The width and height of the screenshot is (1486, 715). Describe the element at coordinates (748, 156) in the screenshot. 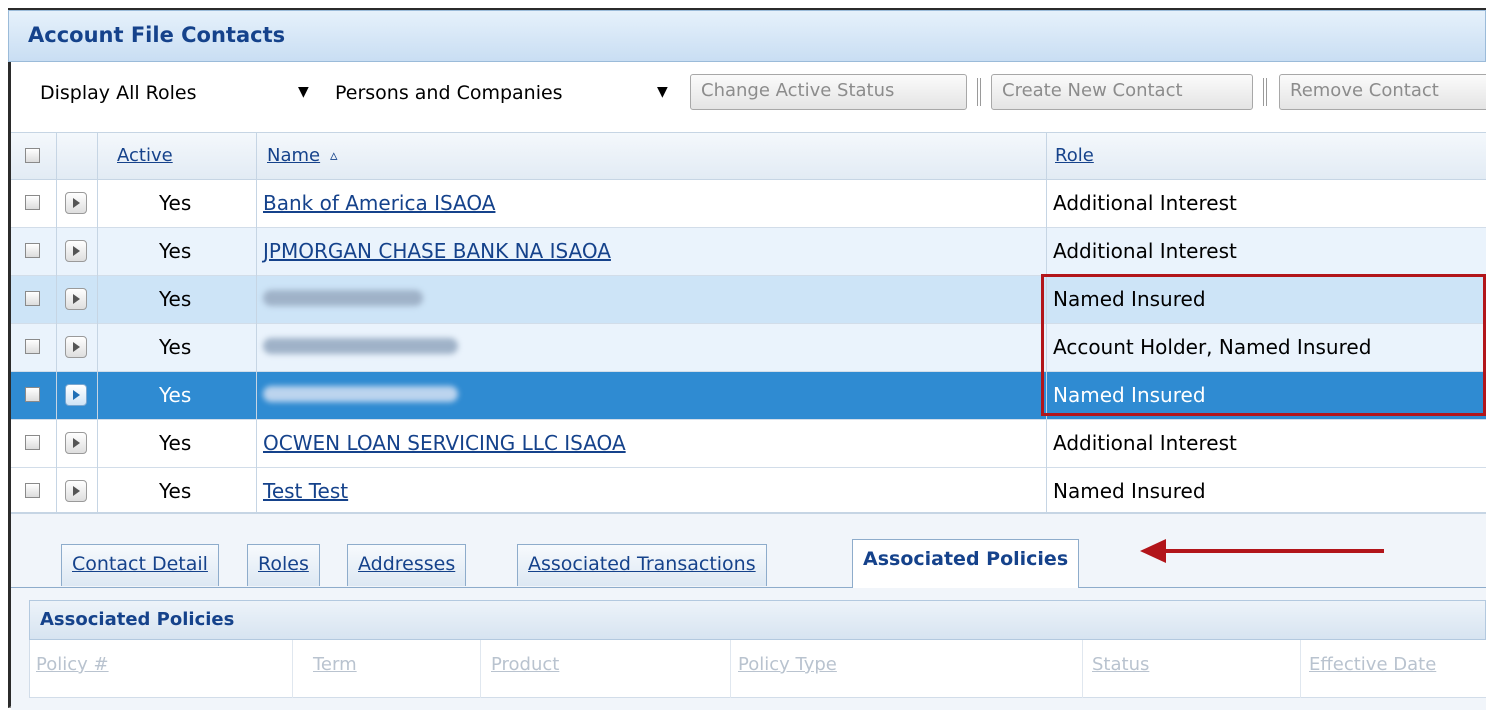

I see `grid-header: Active Name ▵ Role` at that location.